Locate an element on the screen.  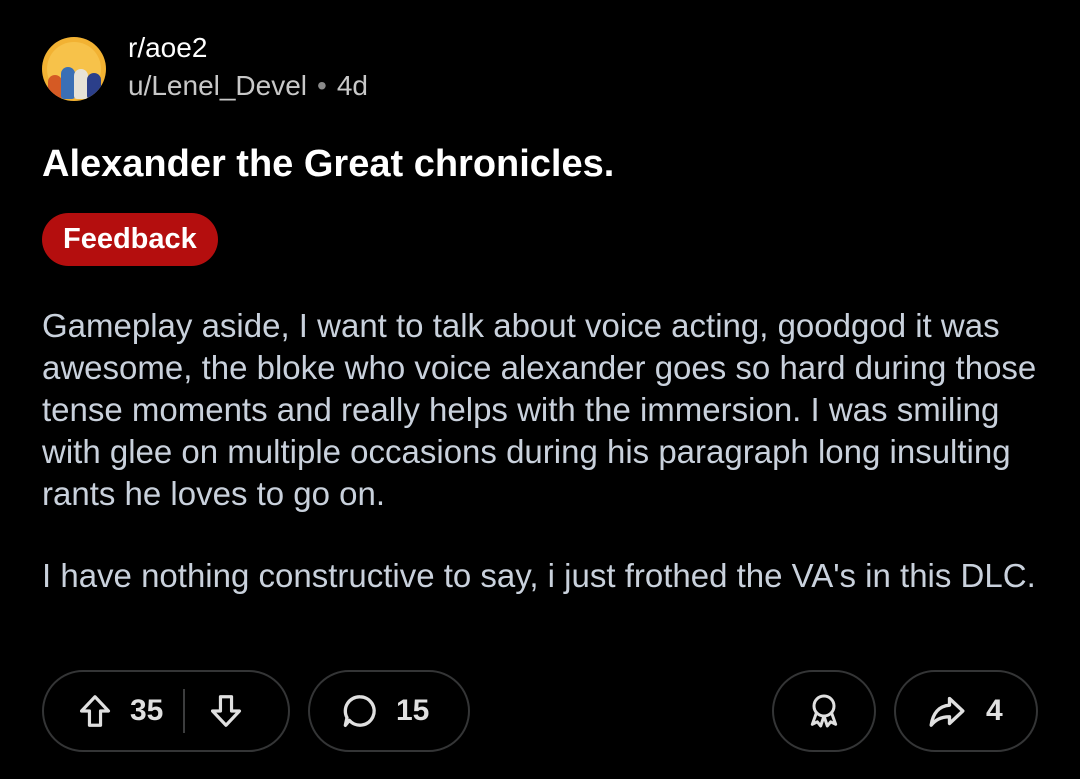
post-age: 4d is located at coordinates (352, 85).